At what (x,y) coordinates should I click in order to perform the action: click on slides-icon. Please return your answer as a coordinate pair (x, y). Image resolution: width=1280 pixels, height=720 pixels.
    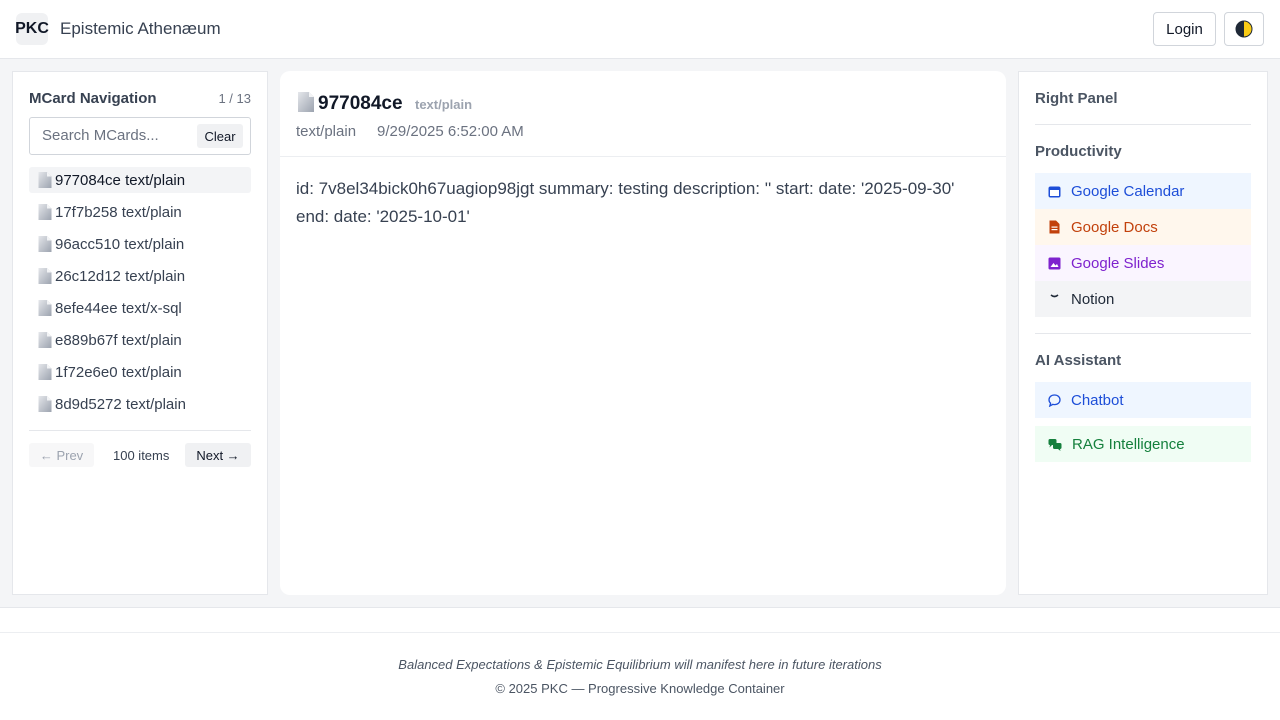
    Looking at the image, I should click on (1054, 263).